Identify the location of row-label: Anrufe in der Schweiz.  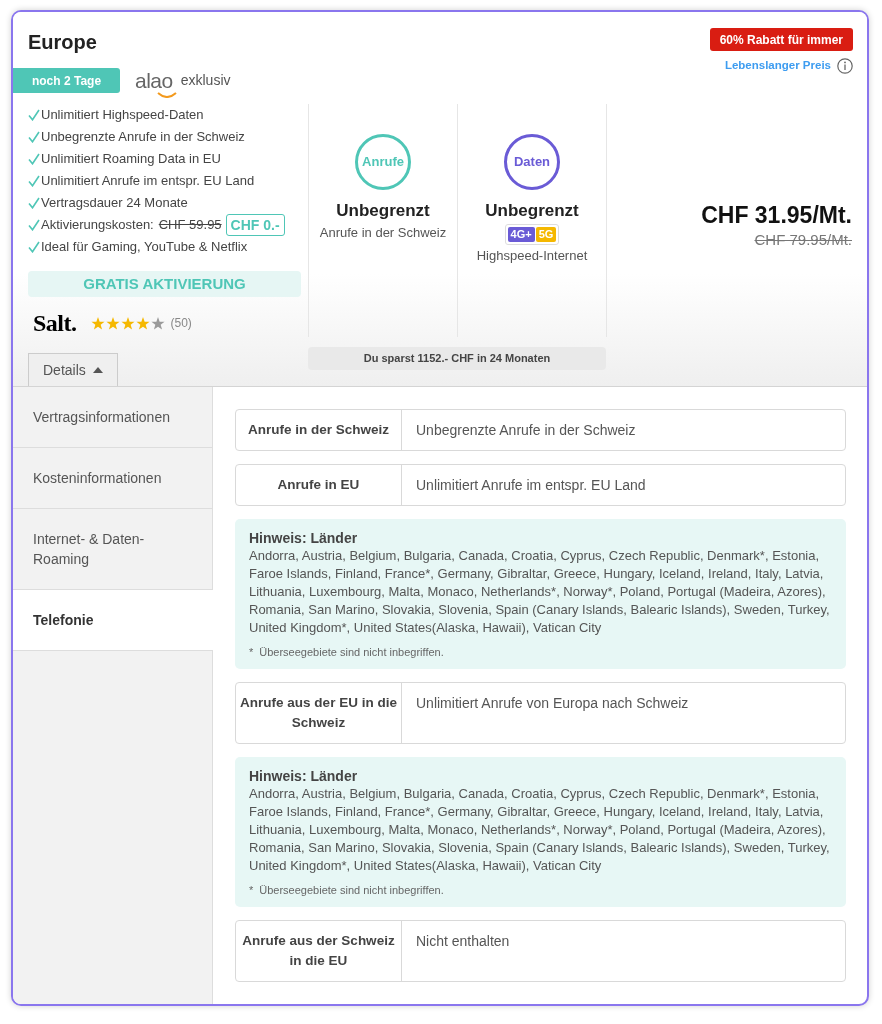
(319, 430).